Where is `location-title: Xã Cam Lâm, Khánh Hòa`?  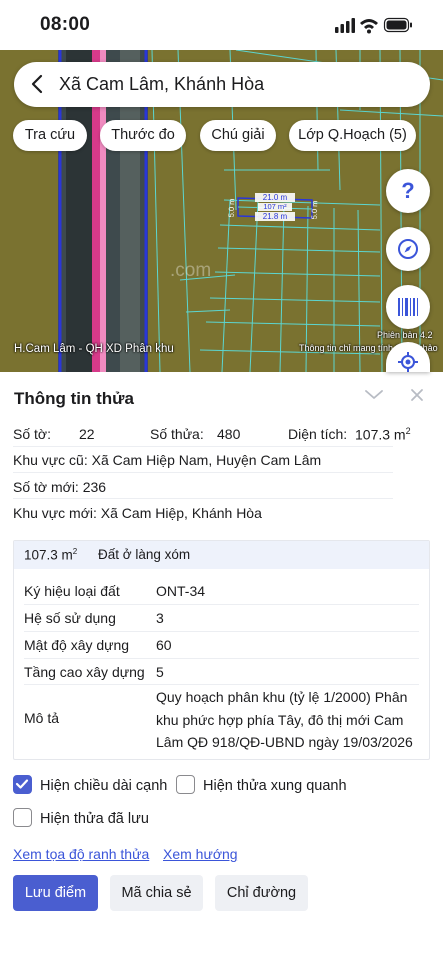
location-title: Xã Cam Lâm, Khánh Hòa is located at coordinates (162, 84).